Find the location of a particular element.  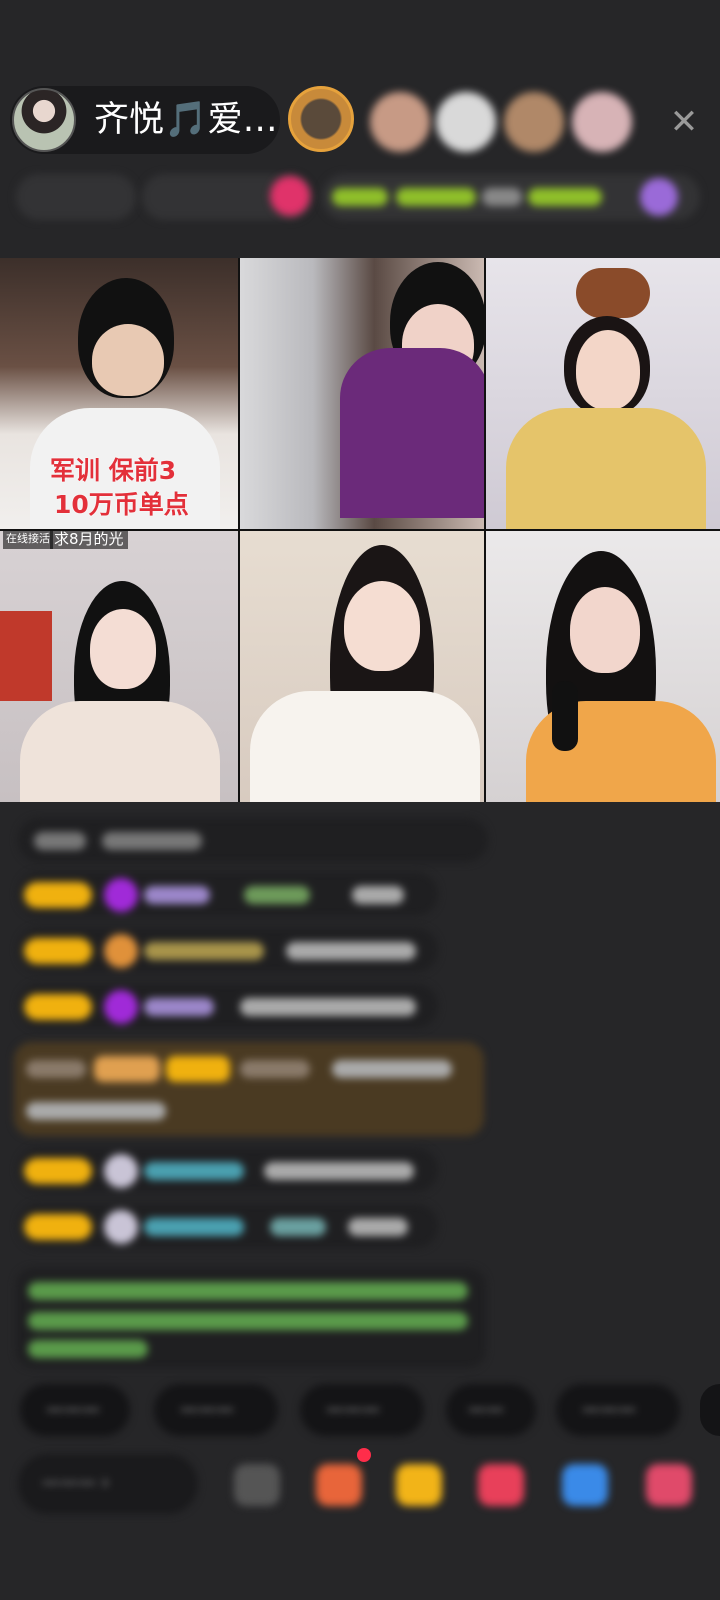

follow-icon is located at coordinates (290, 196).